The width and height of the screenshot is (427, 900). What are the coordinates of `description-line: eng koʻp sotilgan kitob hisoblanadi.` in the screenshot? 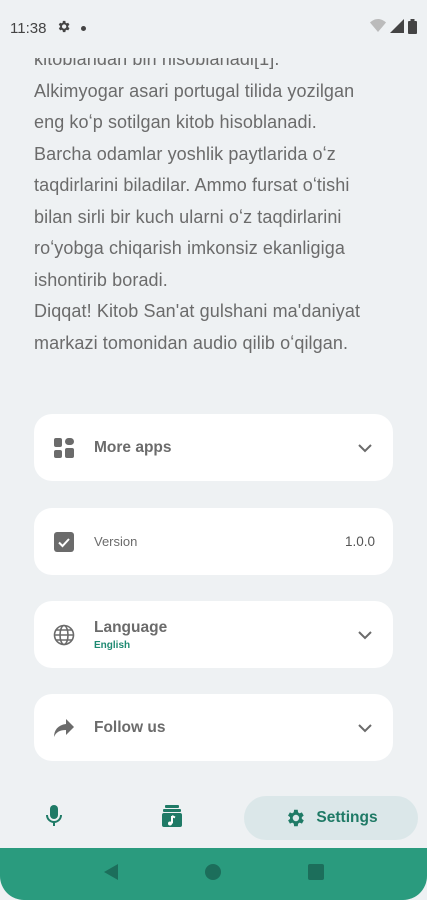 It's located at (175, 122).